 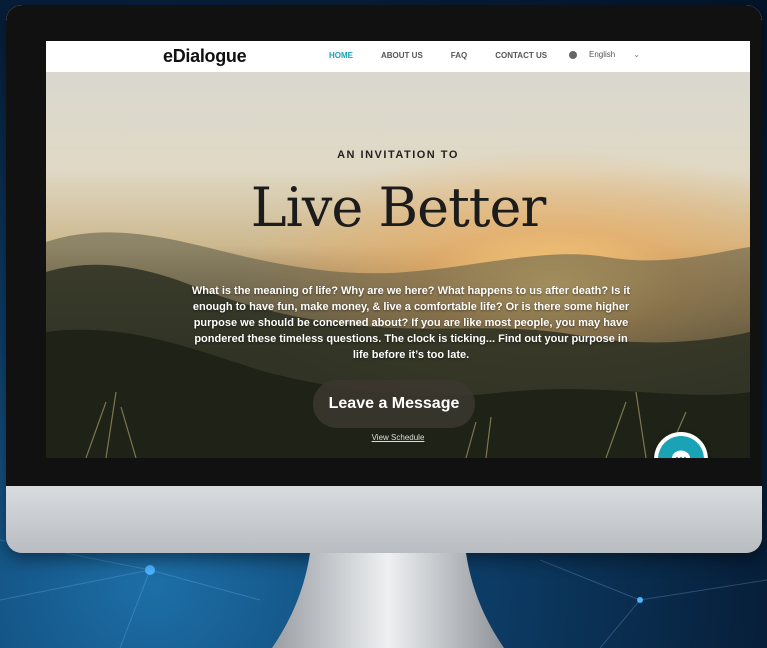 What do you see at coordinates (521, 55) in the screenshot?
I see `nav-item-contact-us: CONTACT US` at bounding box center [521, 55].